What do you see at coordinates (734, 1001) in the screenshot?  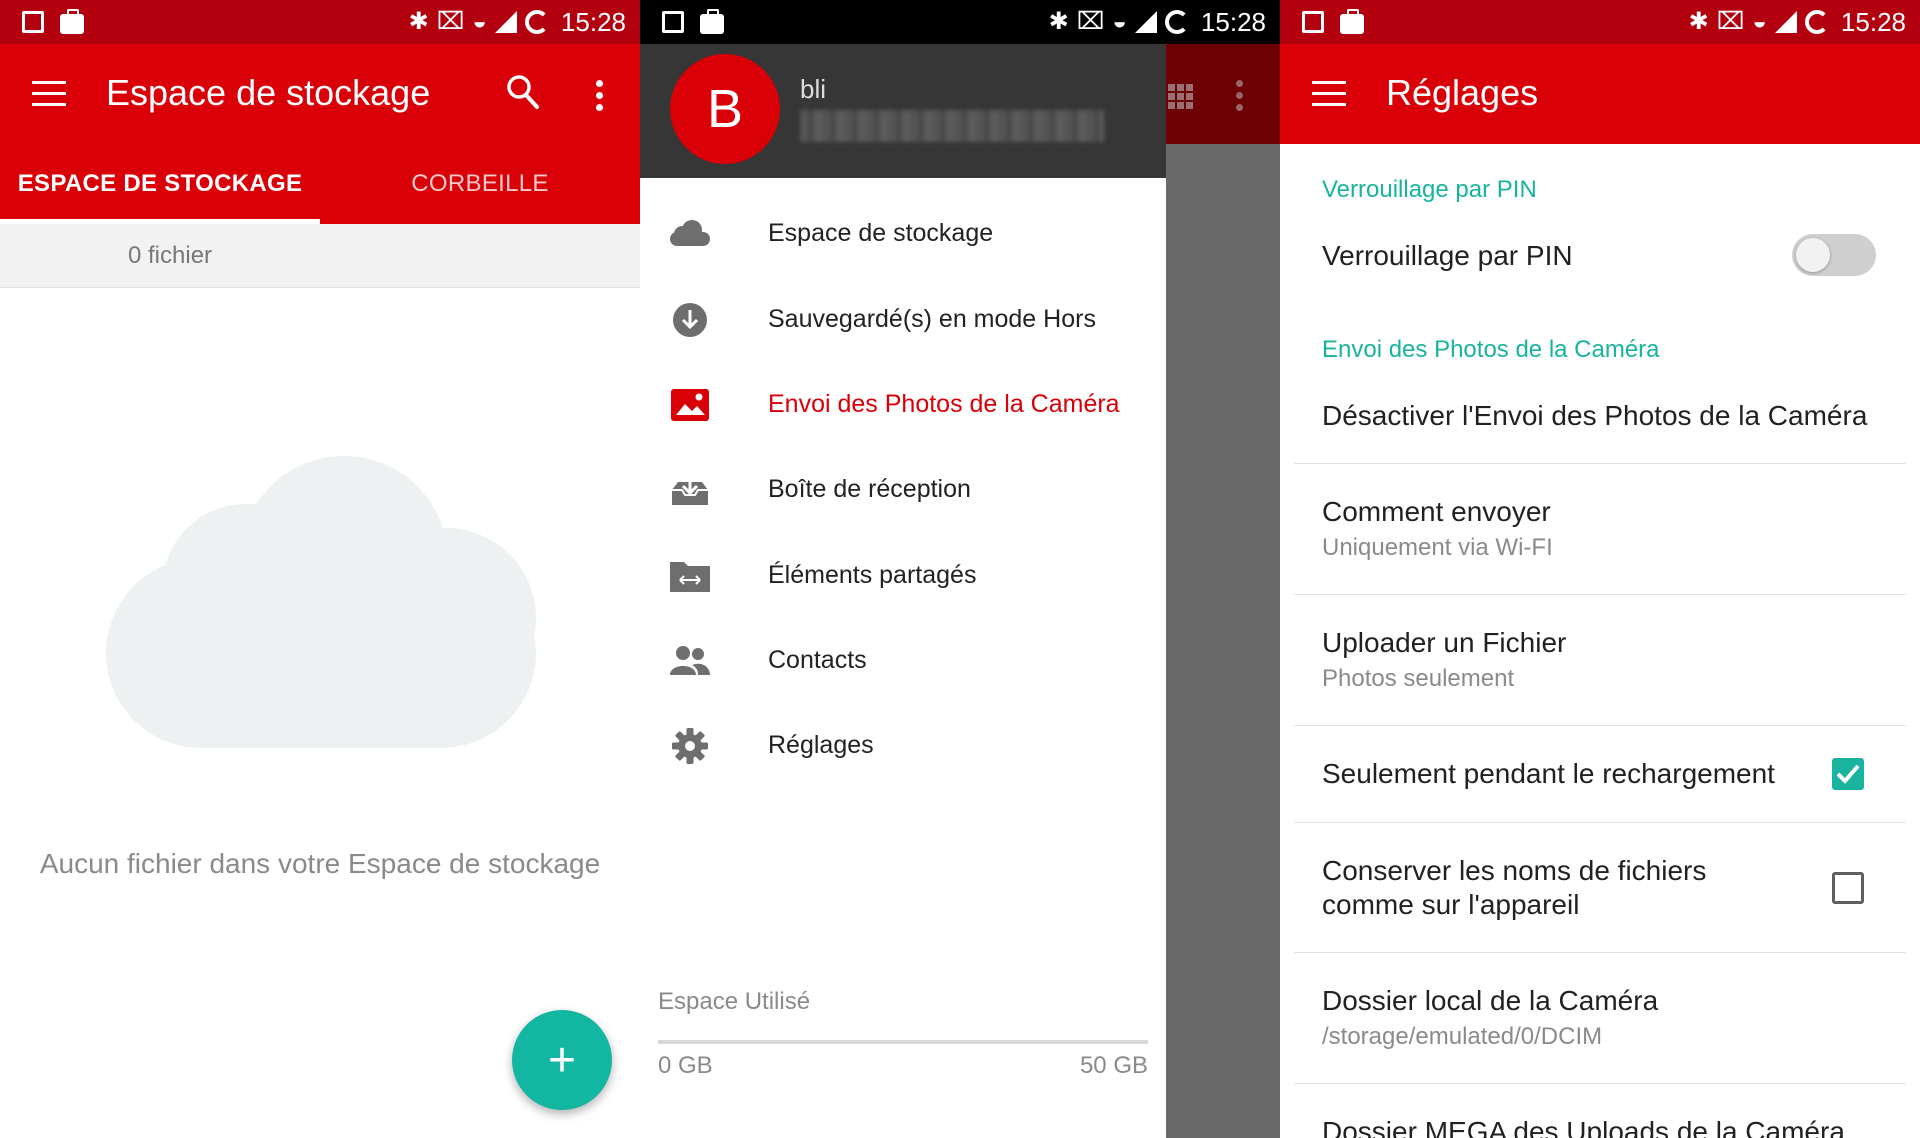 I see `storage-used-label: Espace Utilisé` at bounding box center [734, 1001].